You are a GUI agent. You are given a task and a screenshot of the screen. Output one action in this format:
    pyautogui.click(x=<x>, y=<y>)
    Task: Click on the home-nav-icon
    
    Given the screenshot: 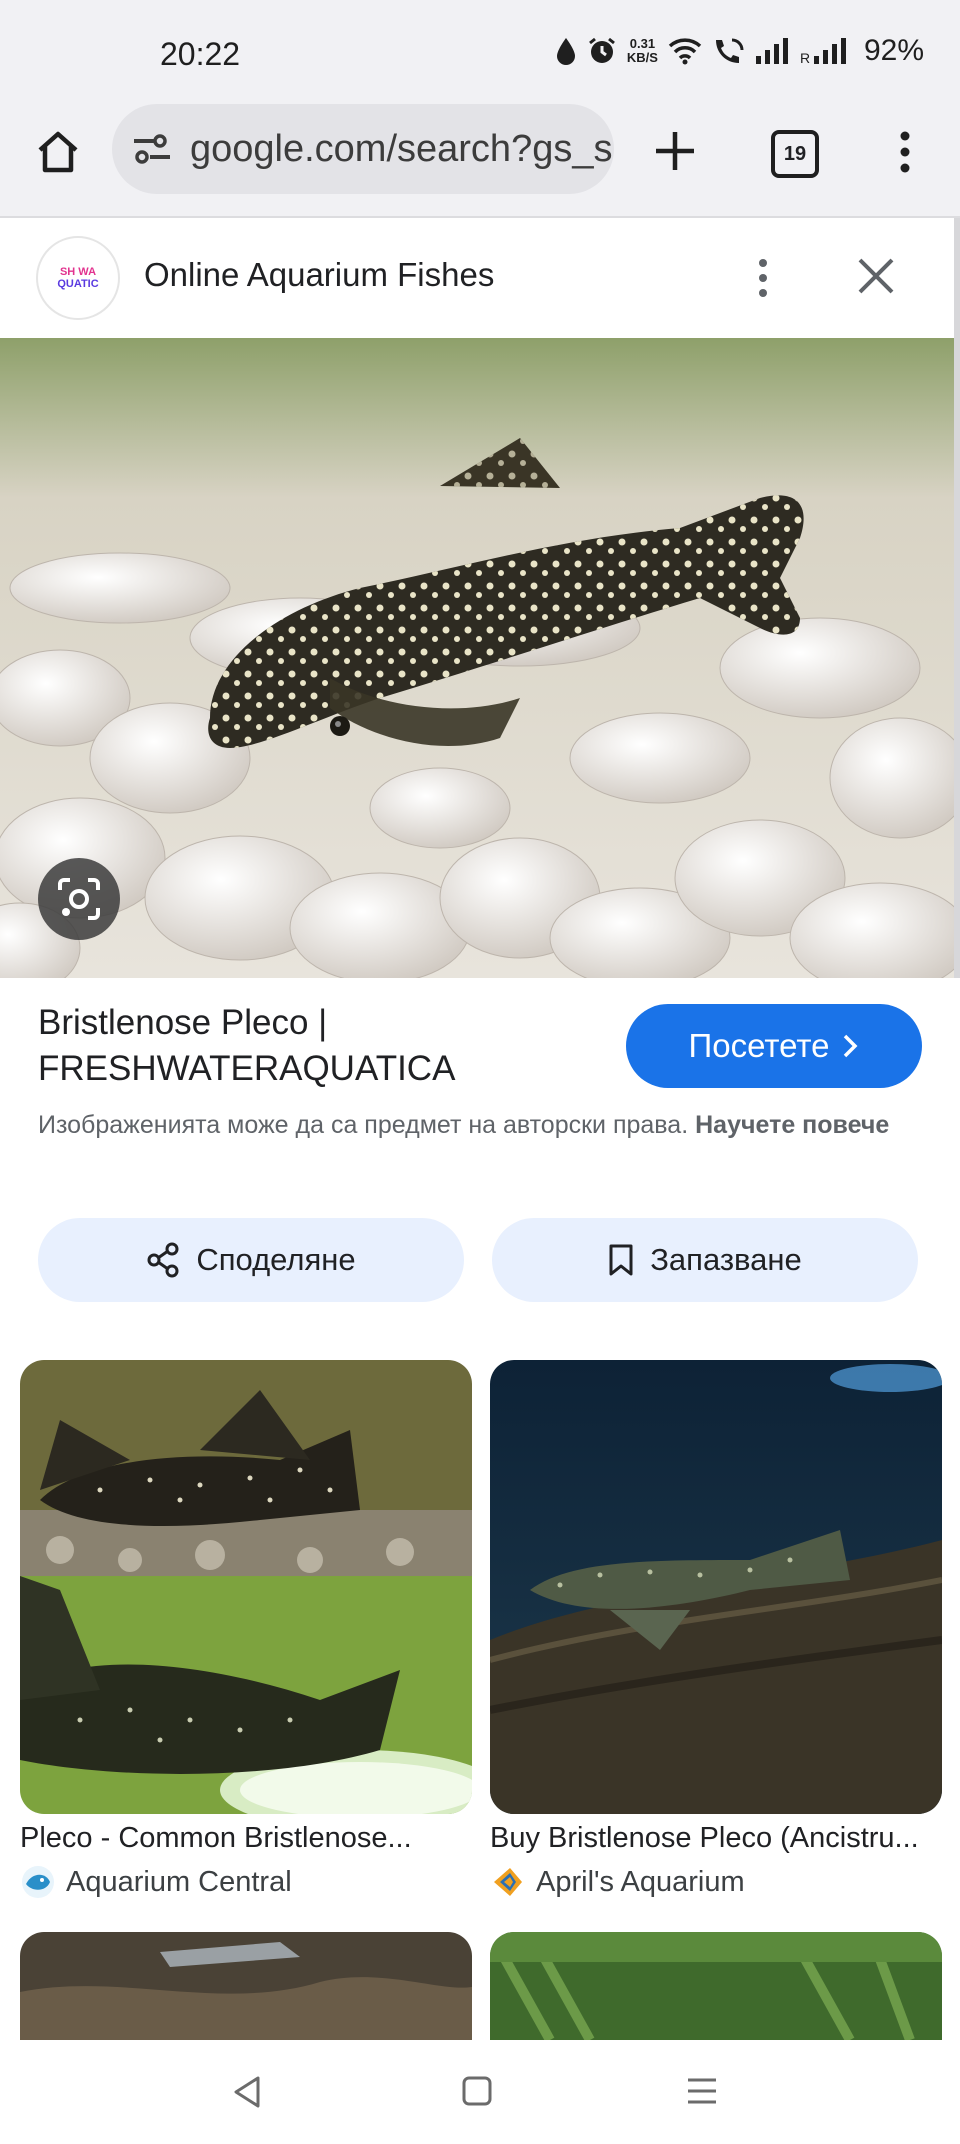 What is the action you would take?
    pyautogui.click(x=477, y=2091)
    